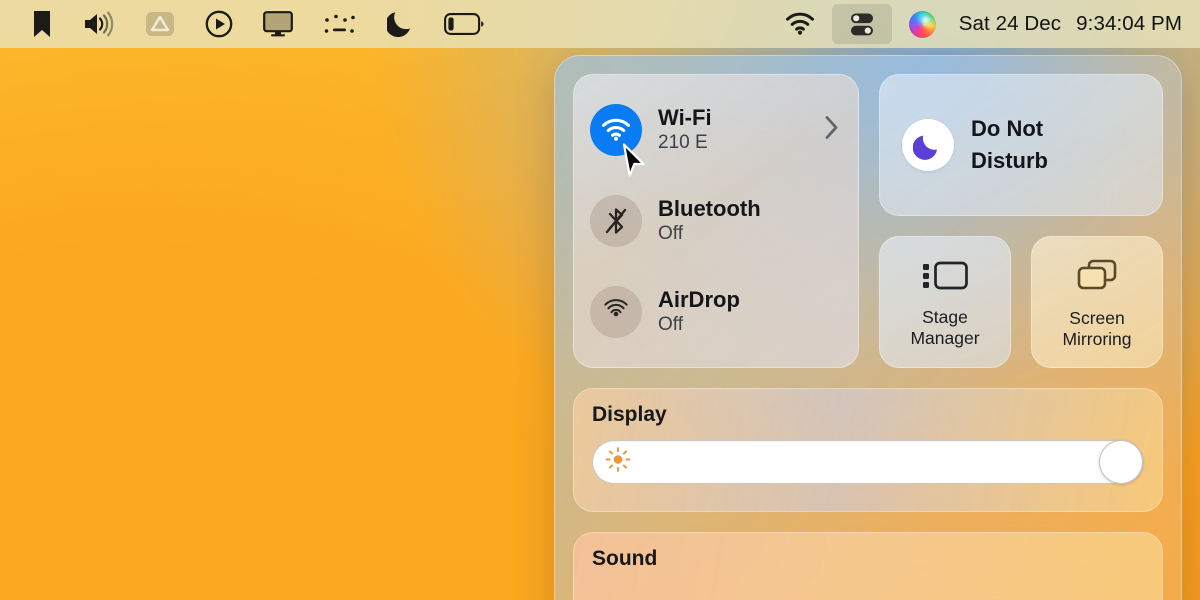 This screenshot has width=1200, height=600. What do you see at coordinates (1009, 160) in the screenshot?
I see `dnd-line-2: Disturb` at bounding box center [1009, 160].